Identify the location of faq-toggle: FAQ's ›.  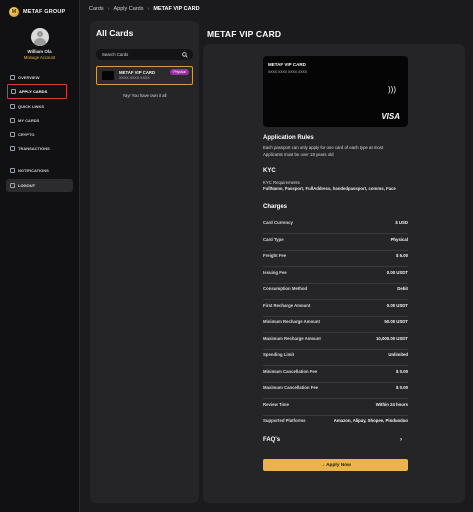
(335, 440).